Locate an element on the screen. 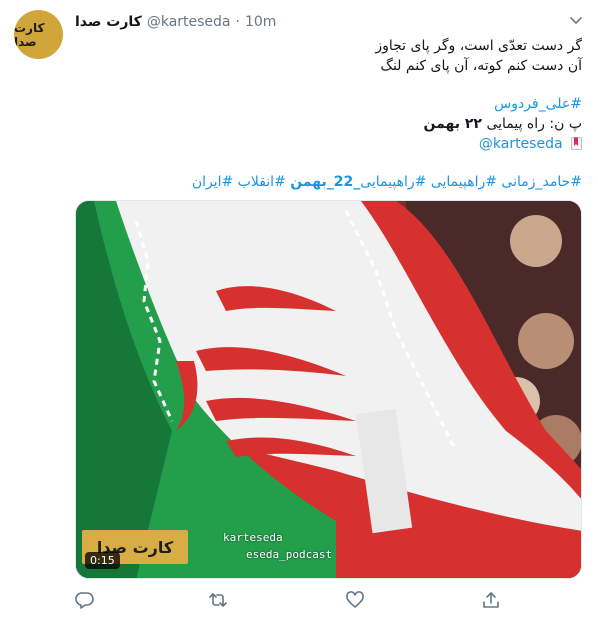 Image resolution: width=598 pixels, height=620 pixels. retweet-icon is located at coordinates (218, 600).